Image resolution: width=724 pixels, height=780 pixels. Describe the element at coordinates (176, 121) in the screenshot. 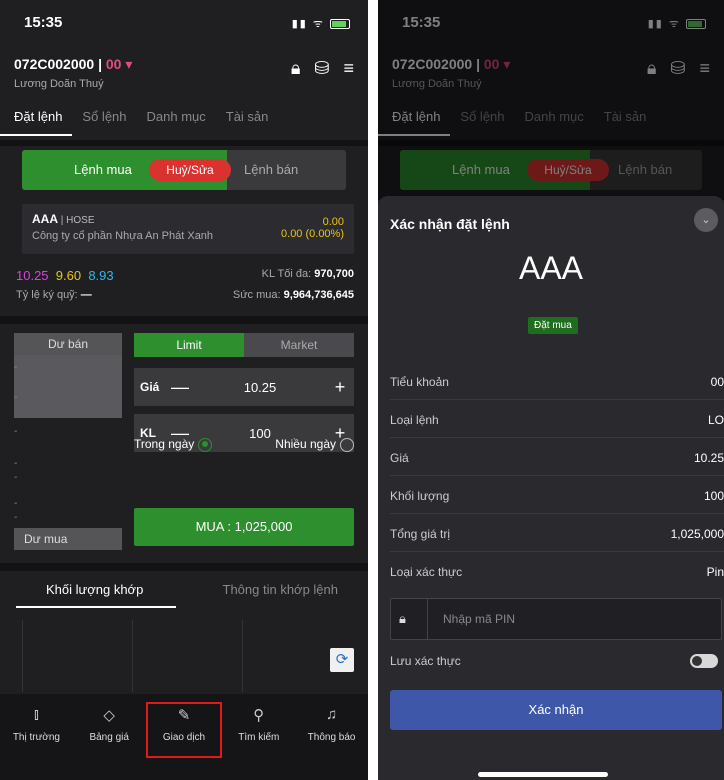

I see `tab-portfolio: Danh mục` at that location.